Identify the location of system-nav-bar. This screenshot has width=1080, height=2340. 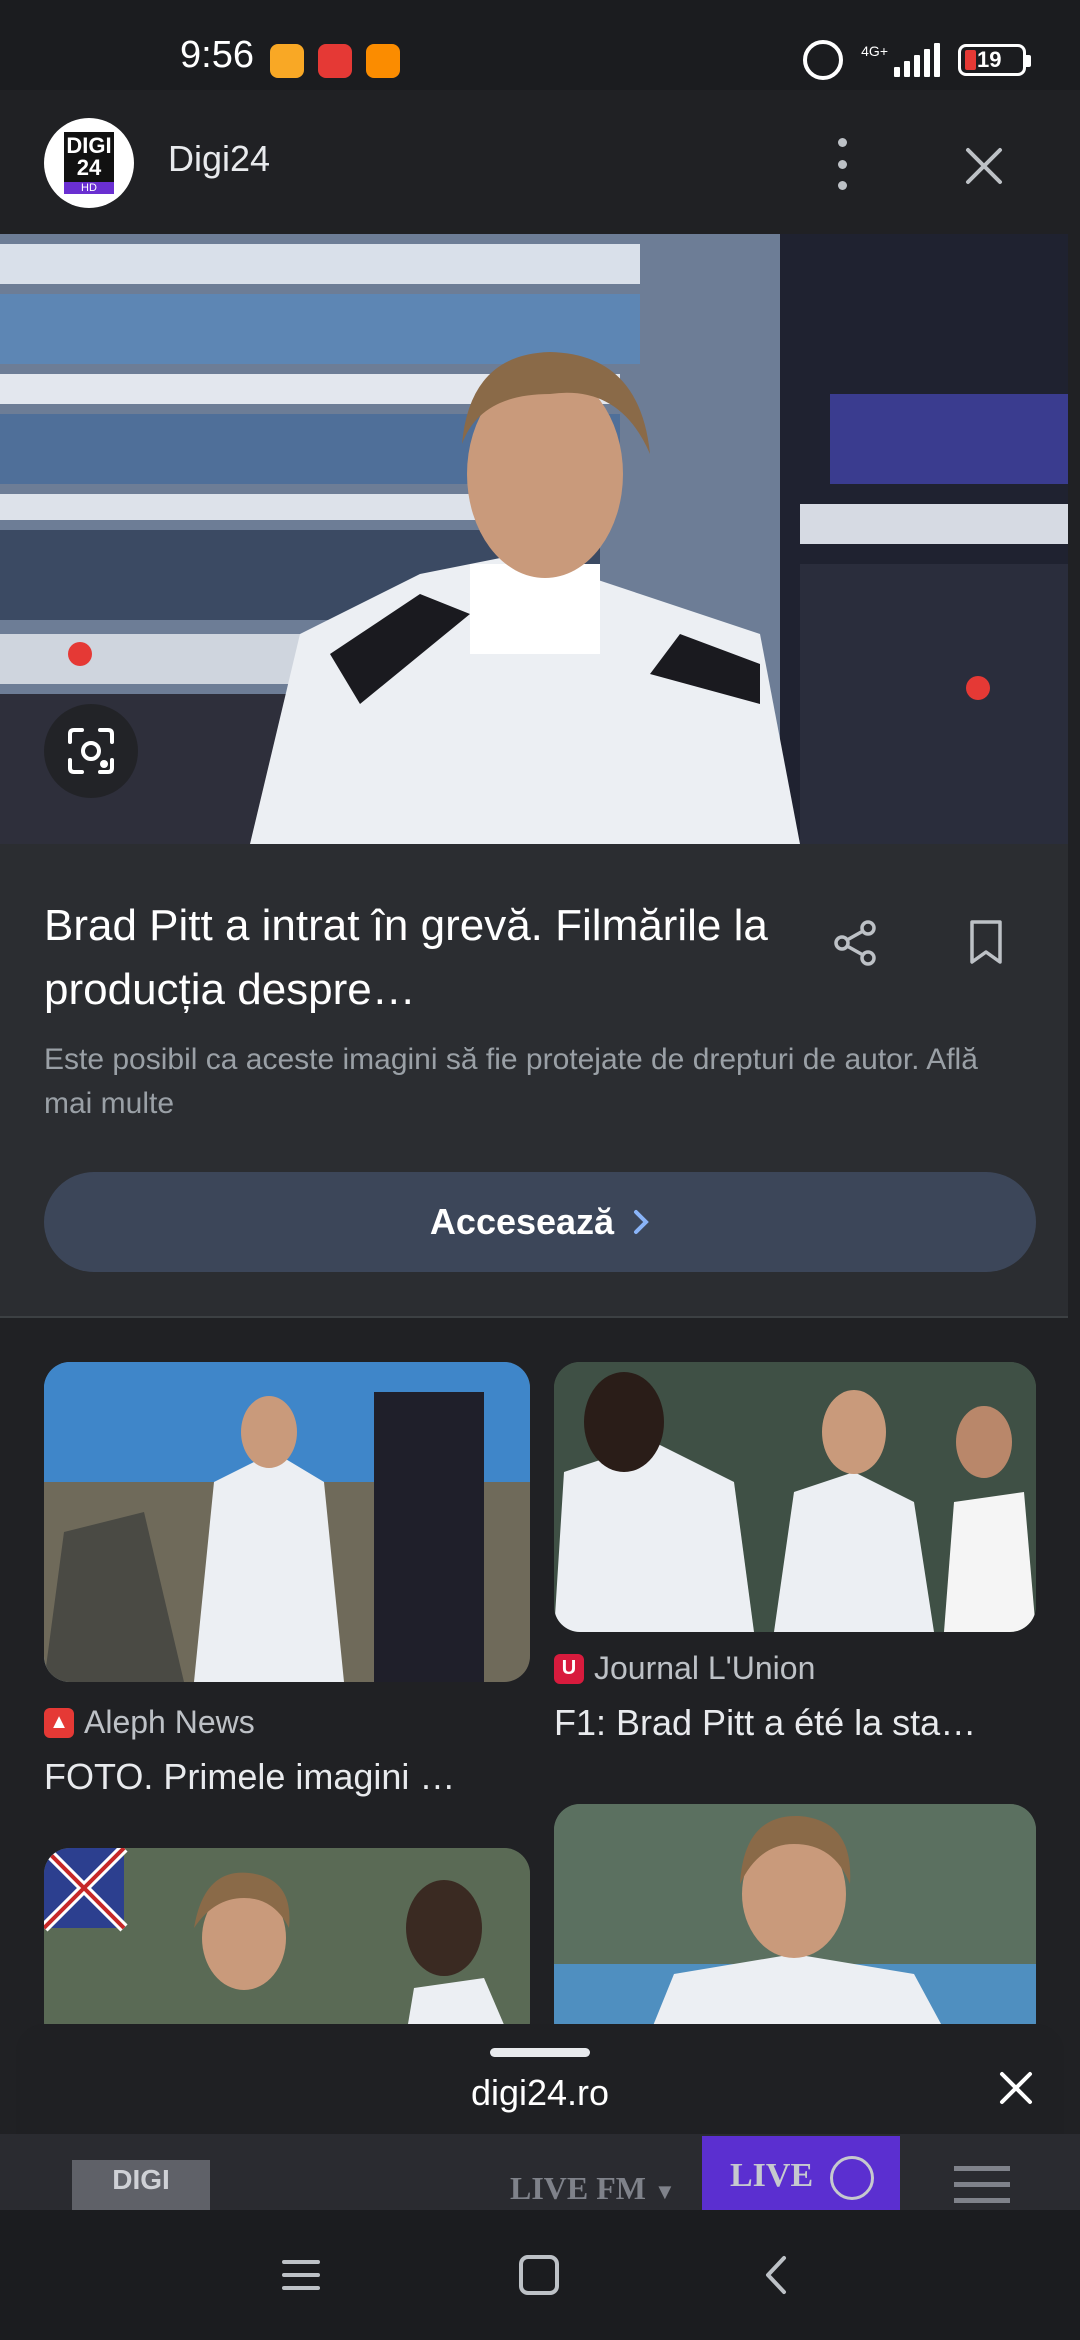
(540, 2275).